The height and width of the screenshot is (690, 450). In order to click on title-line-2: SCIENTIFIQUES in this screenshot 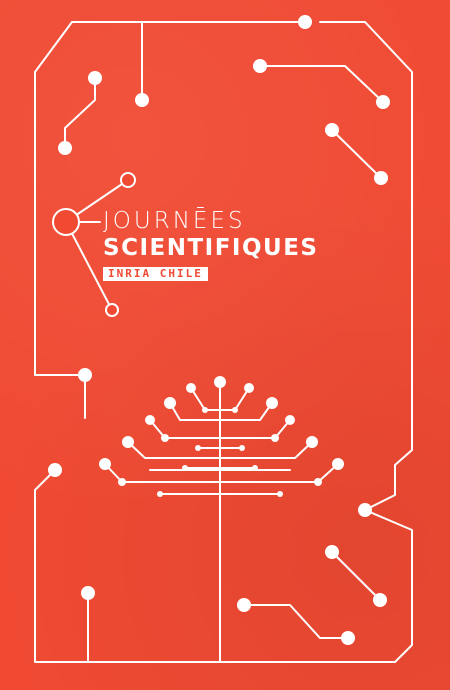, I will do `click(211, 248)`.